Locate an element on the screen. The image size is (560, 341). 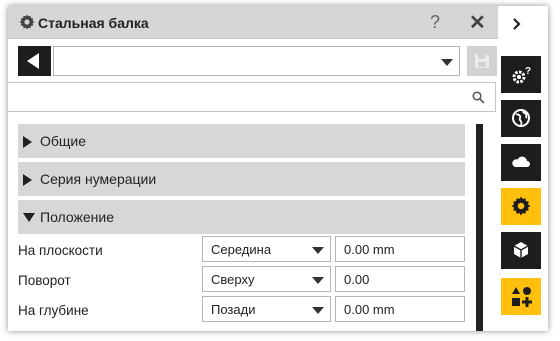
side-toolbar: ? is located at coordinates (523, 168).